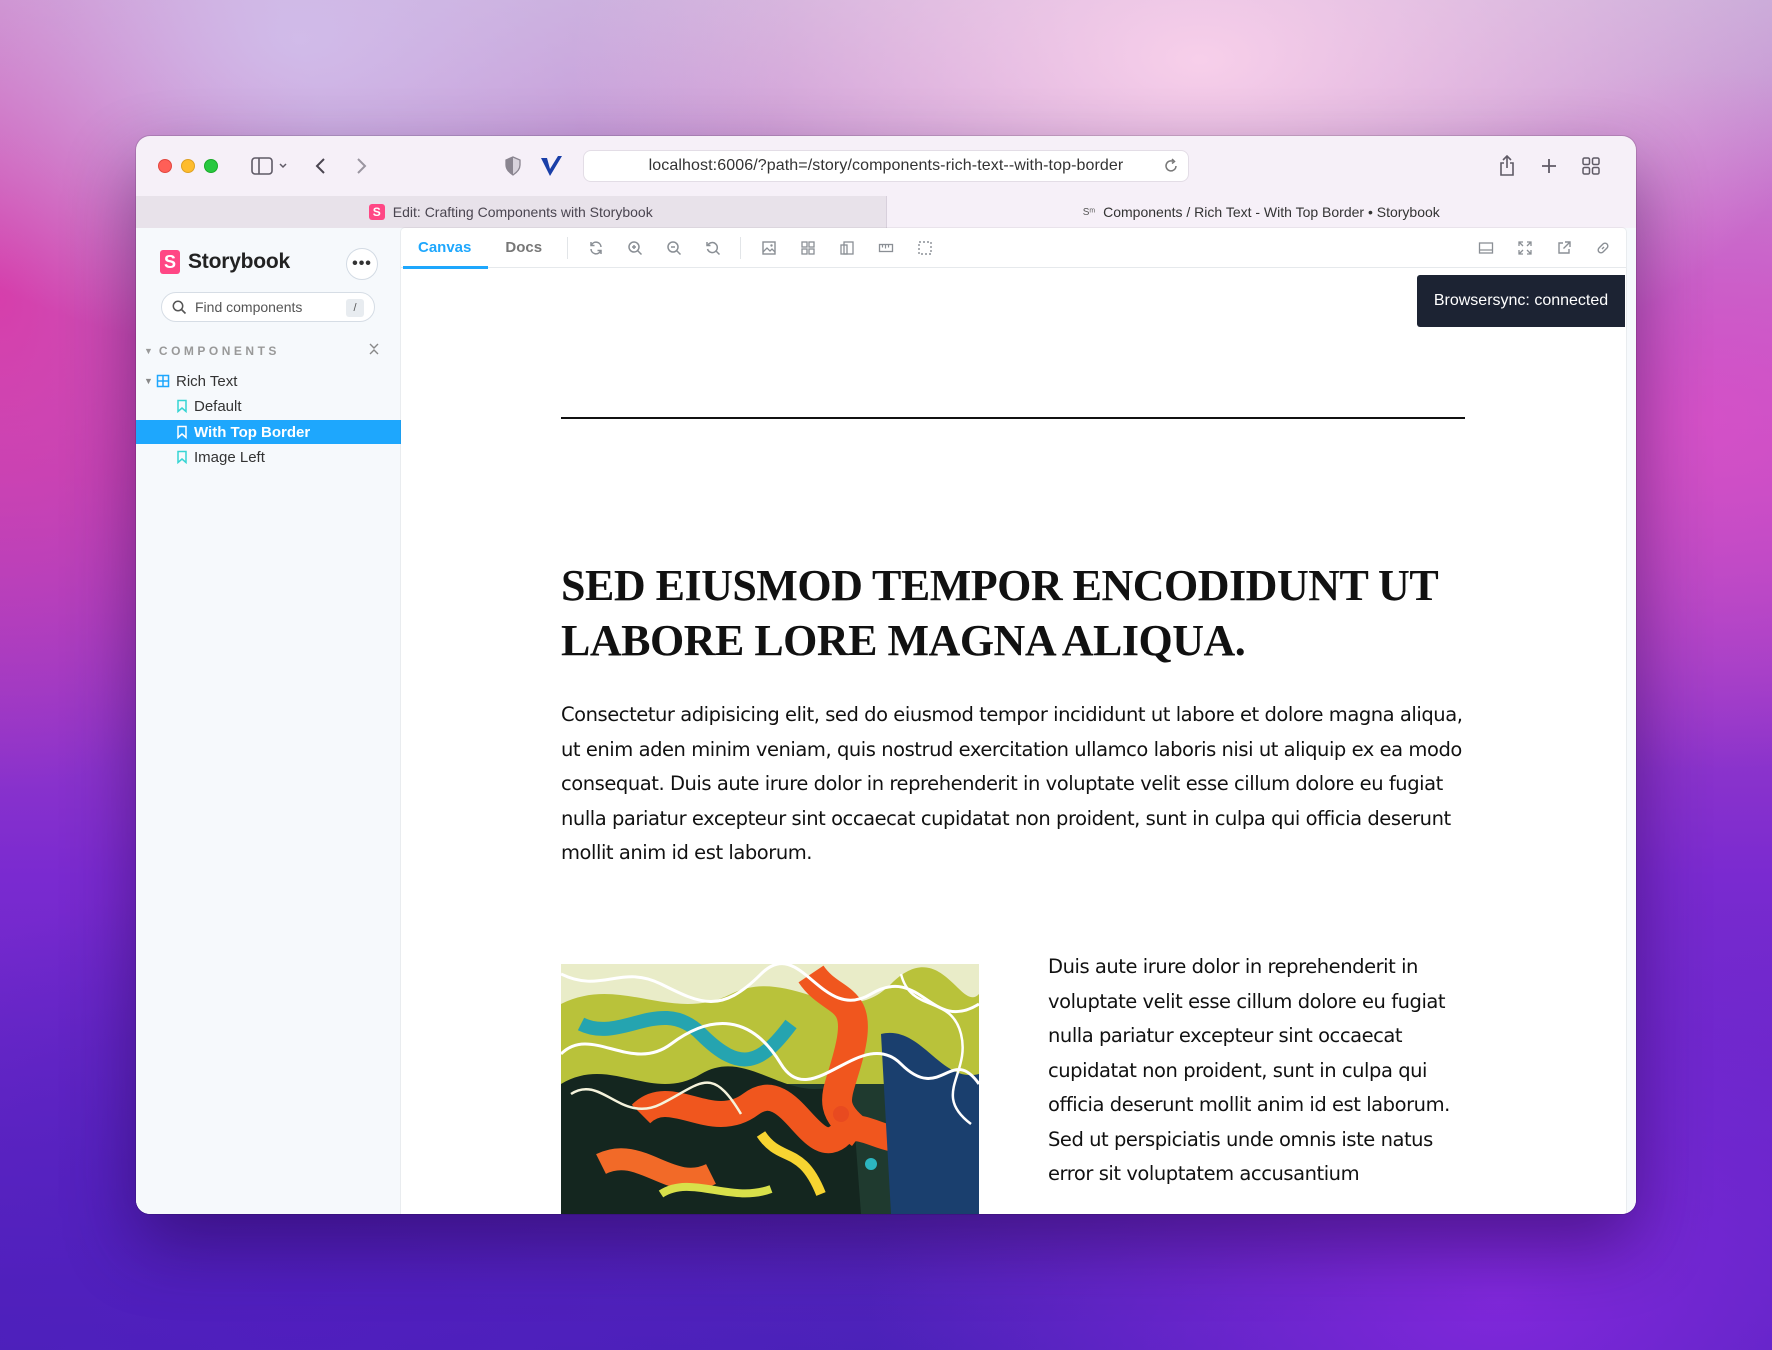 The image size is (1772, 1350). I want to click on close-window-button, so click(165, 166).